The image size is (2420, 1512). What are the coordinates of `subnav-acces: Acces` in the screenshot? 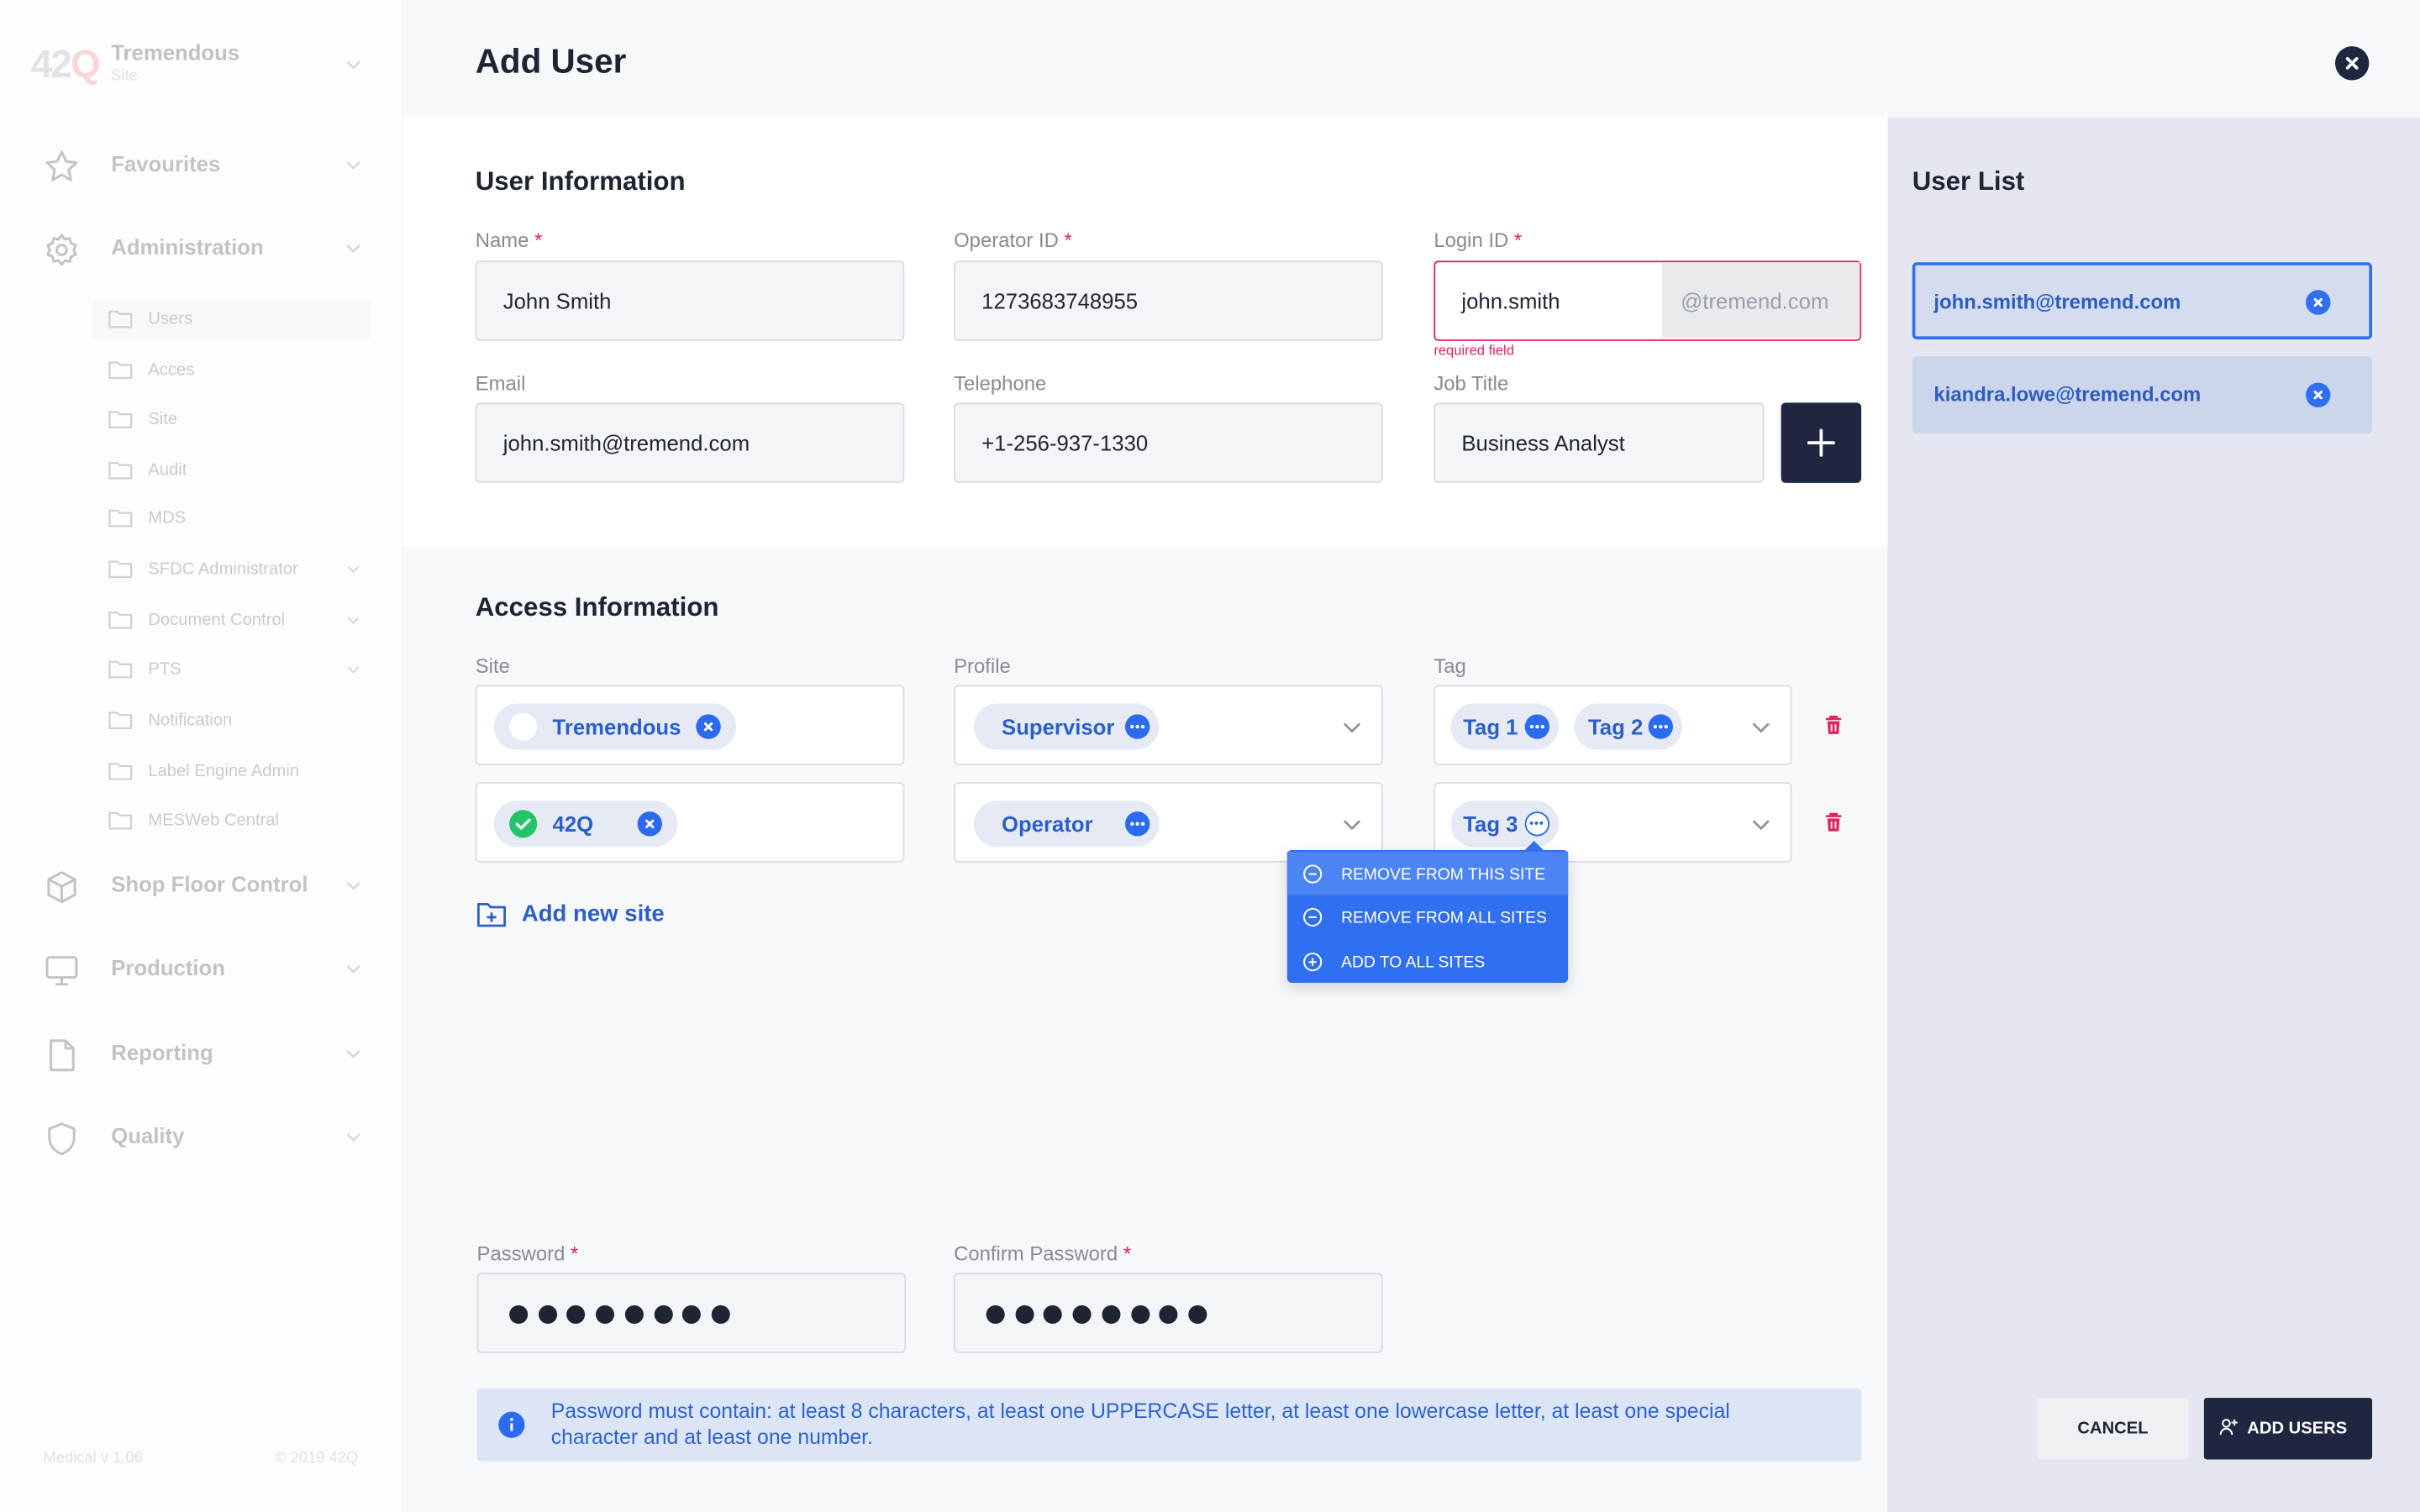 It's located at (232, 370).